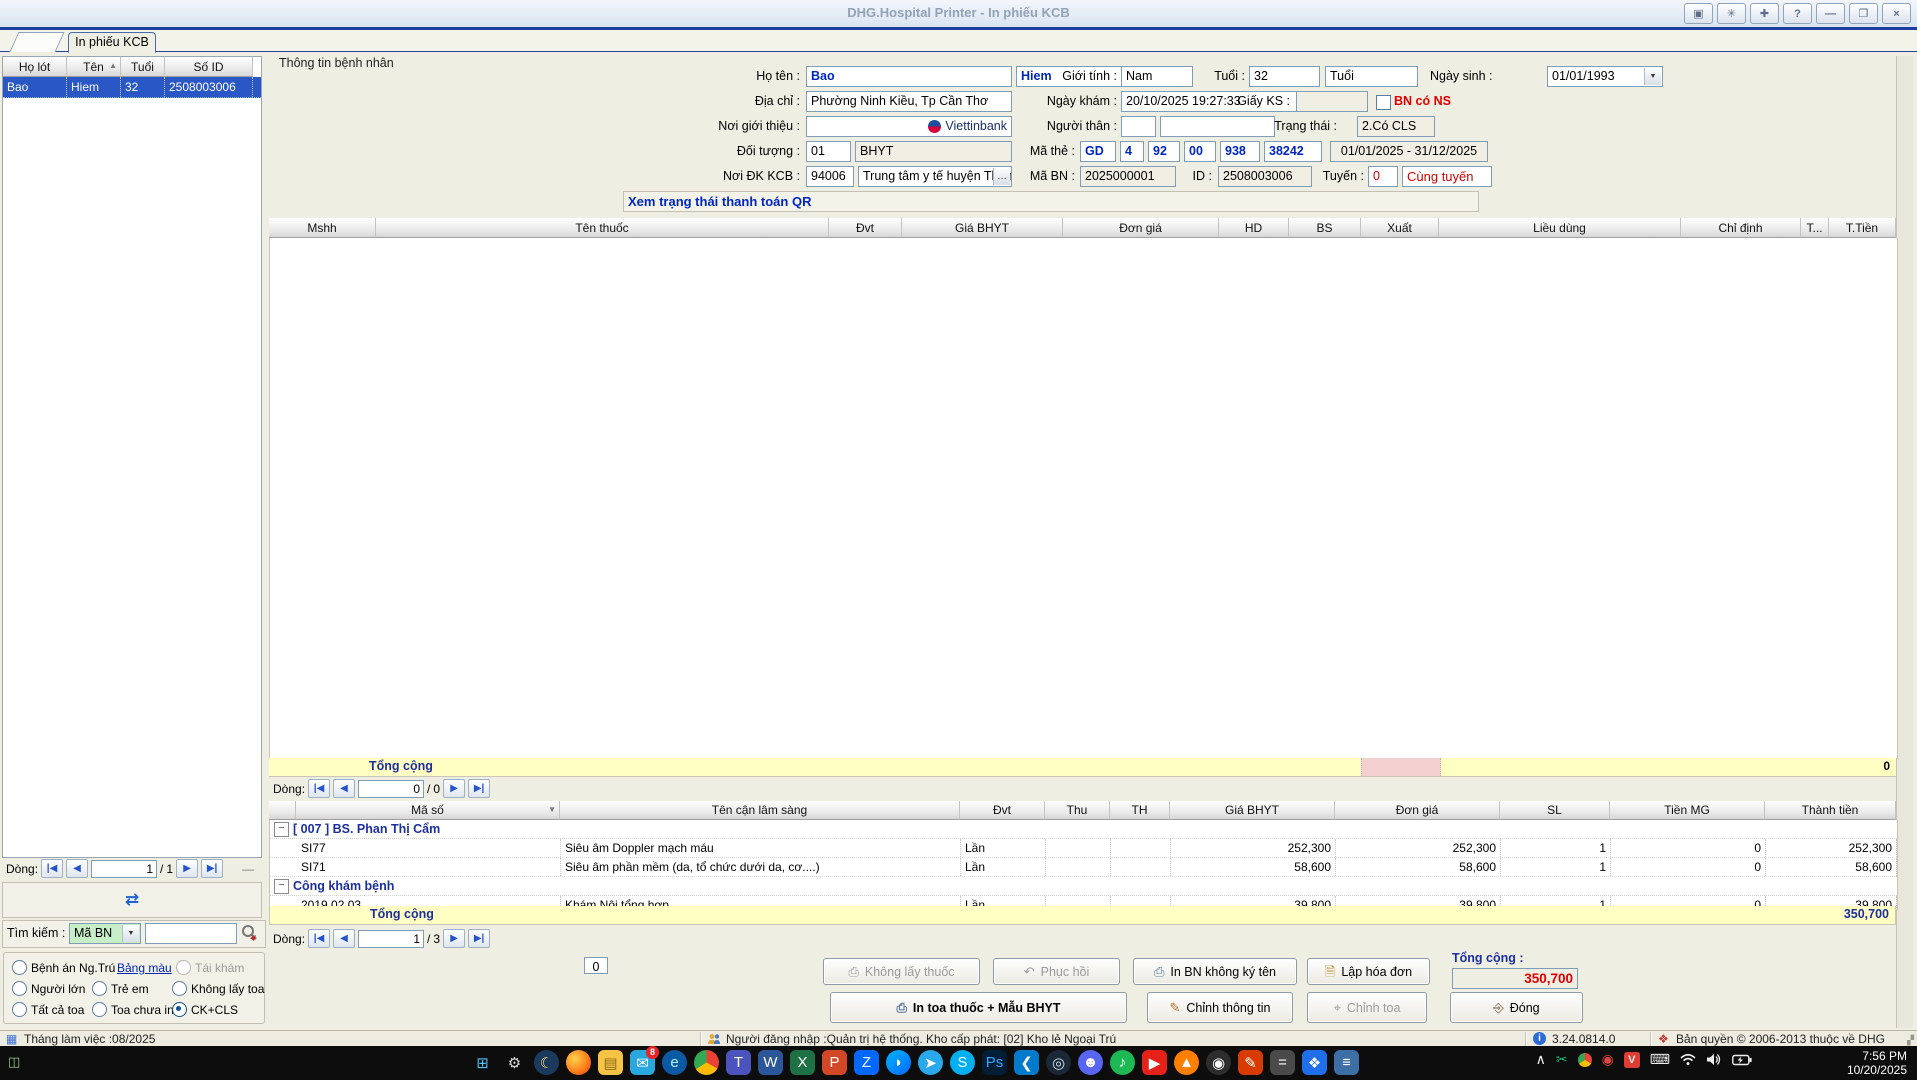 The height and width of the screenshot is (1080, 1917). What do you see at coordinates (1098, 151) in the screenshot?
I see `ma-the-1-field: GD` at bounding box center [1098, 151].